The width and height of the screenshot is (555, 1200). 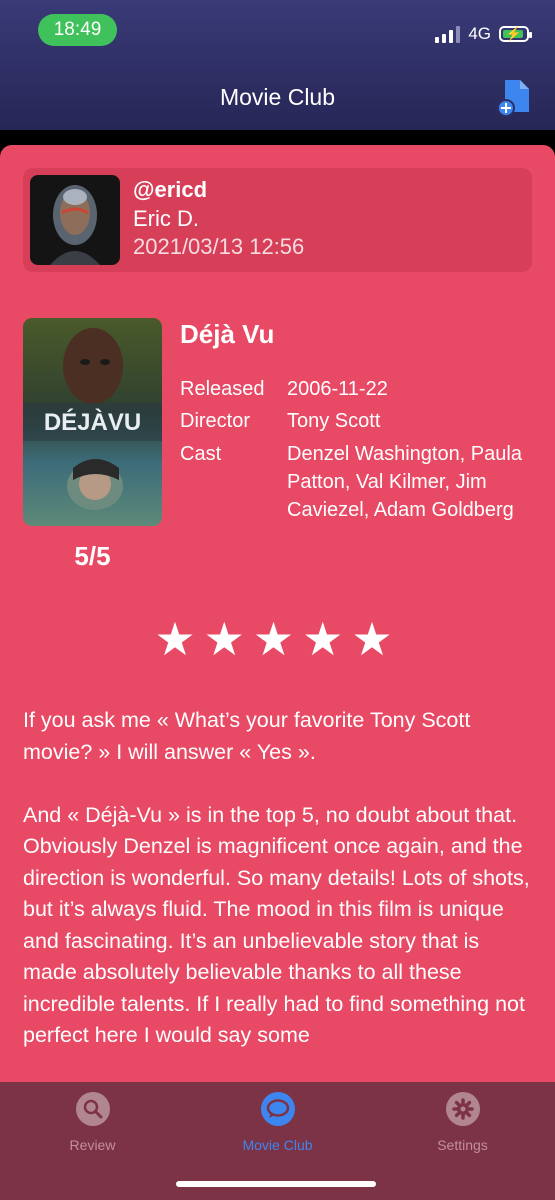 What do you see at coordinates (222, 389) in the screenshot?
I see `released-label: Released` at bounding box center [222, 389].